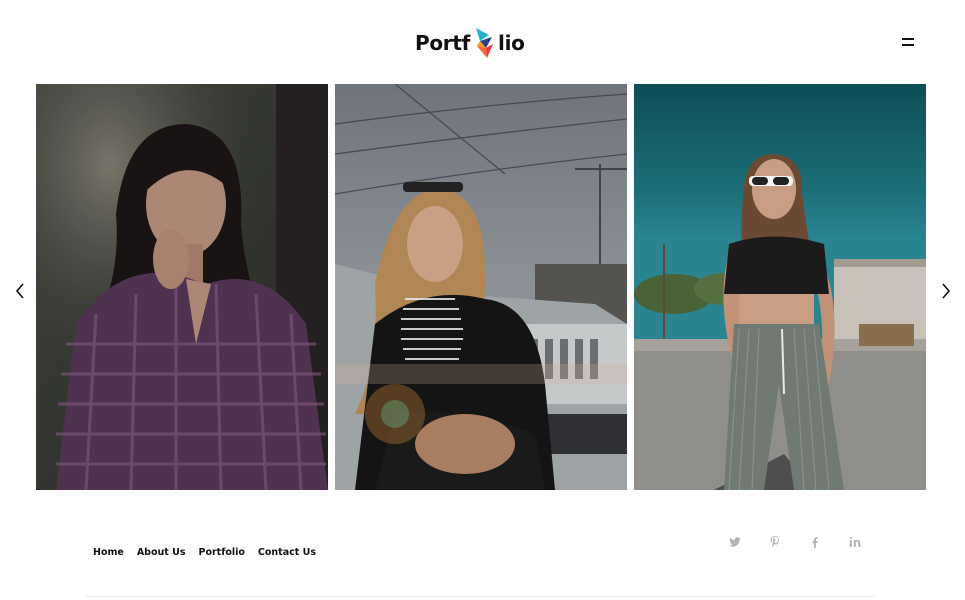  Describe the element at coordinates (815, 542) in the screenshot. I see `facebook-icon` at that location.